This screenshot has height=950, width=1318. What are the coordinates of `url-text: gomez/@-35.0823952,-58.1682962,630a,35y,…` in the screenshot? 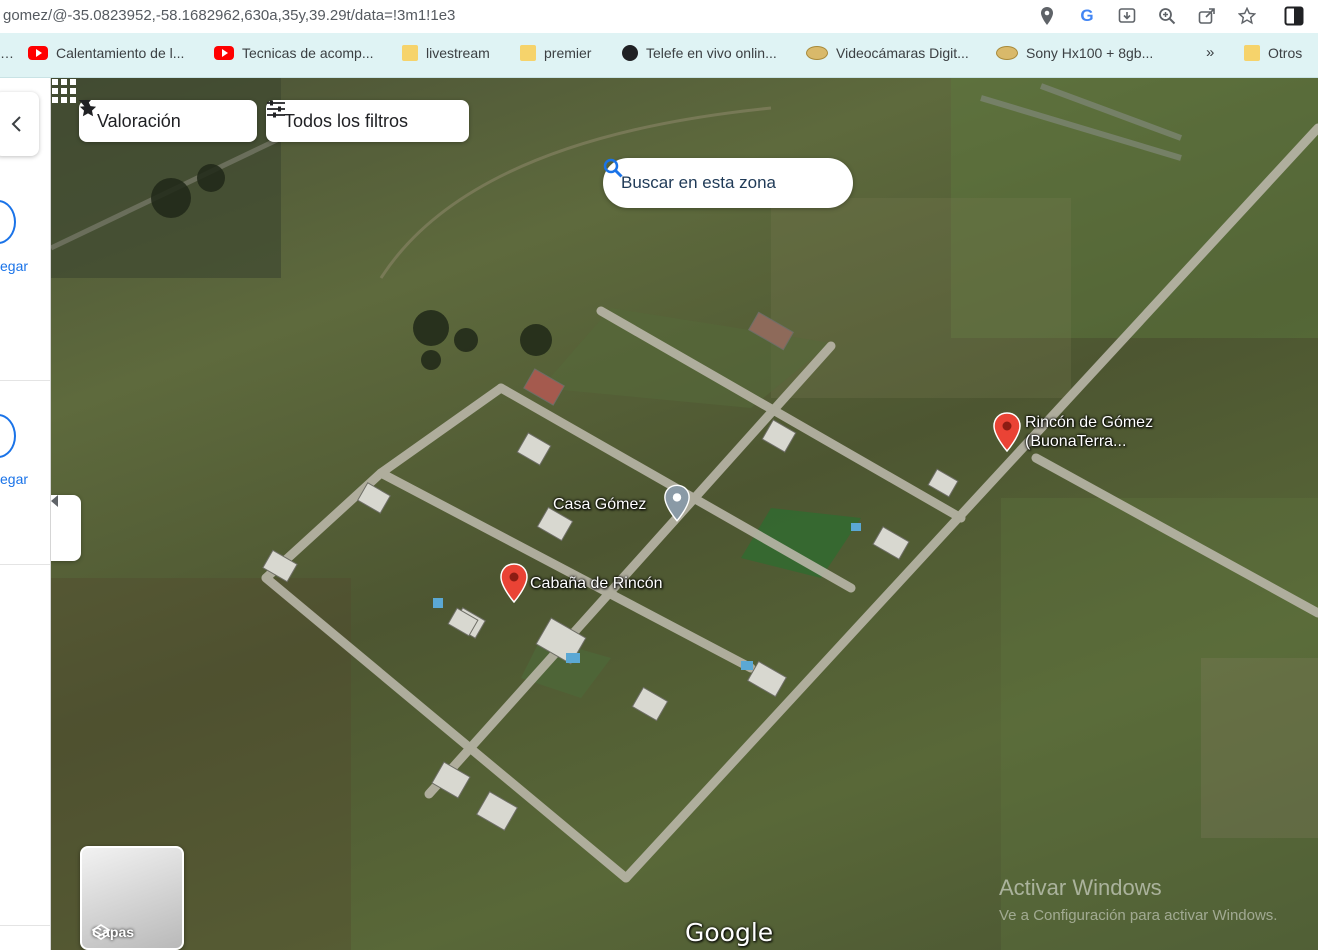 It's located at (229, 15).